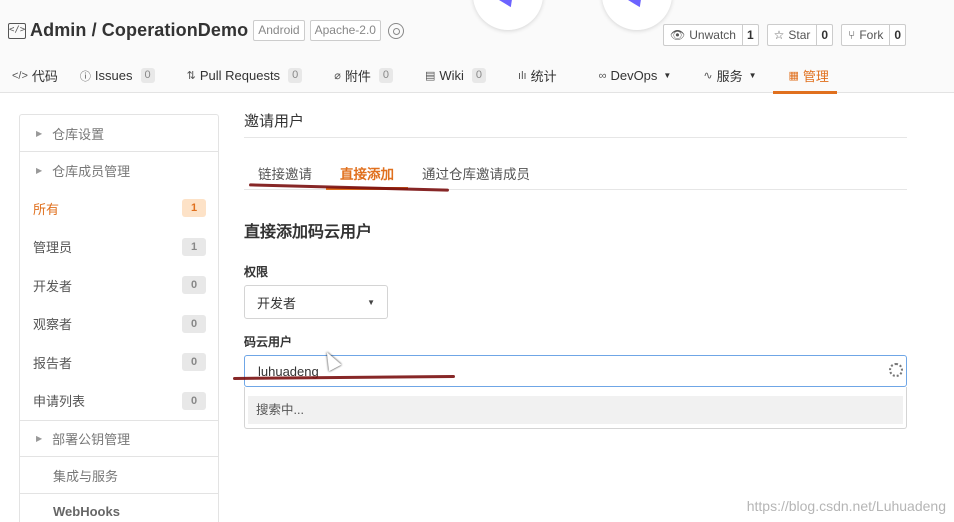 This screenshot has height=522, width=954. What do you see at coordinates (711, 35) in the screenshot?
I see `unwatch-button: 👁 Unwatch 1` at bounding box center [711, 35].